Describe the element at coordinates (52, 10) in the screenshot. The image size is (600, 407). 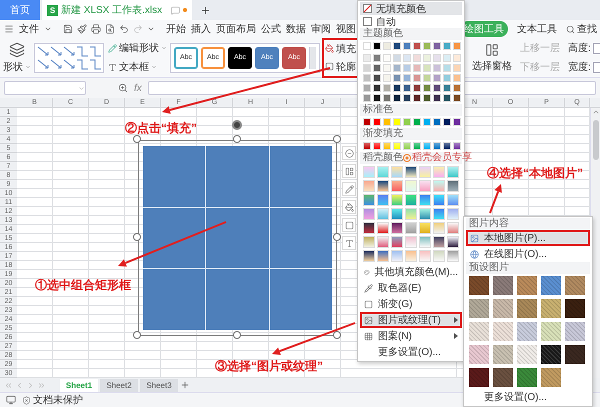
I see `spreadsheet-logo: S` at that location.